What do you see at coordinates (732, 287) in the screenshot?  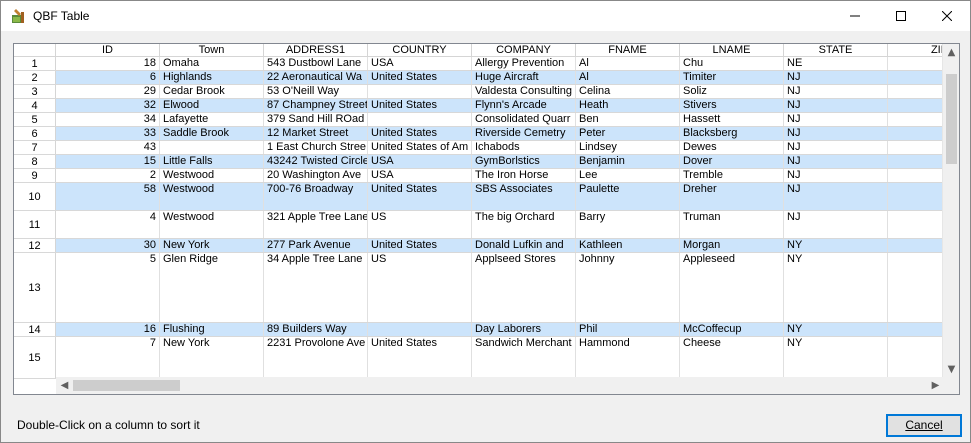 I see `table-cell: Appleseed` at bounding box center [732, 287].